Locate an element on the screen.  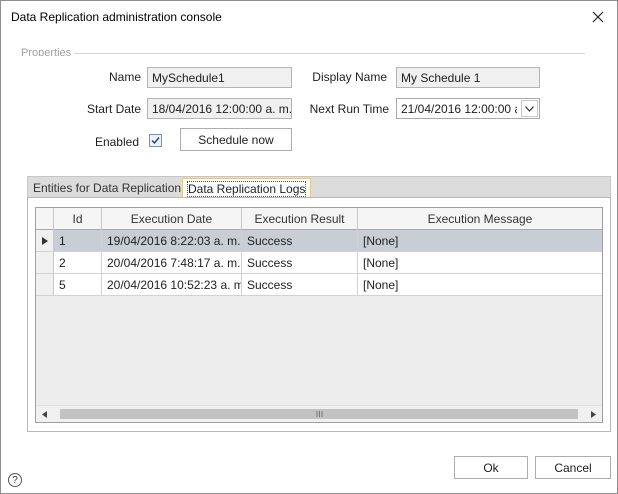
row-header-corner is located at coordinates (45, 219).